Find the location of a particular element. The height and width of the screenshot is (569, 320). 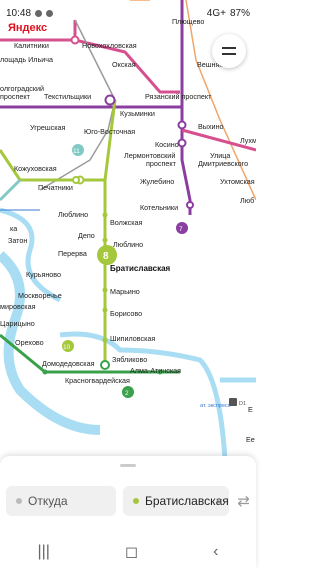

station-label: Лухм is located at coordinates (248, 140).